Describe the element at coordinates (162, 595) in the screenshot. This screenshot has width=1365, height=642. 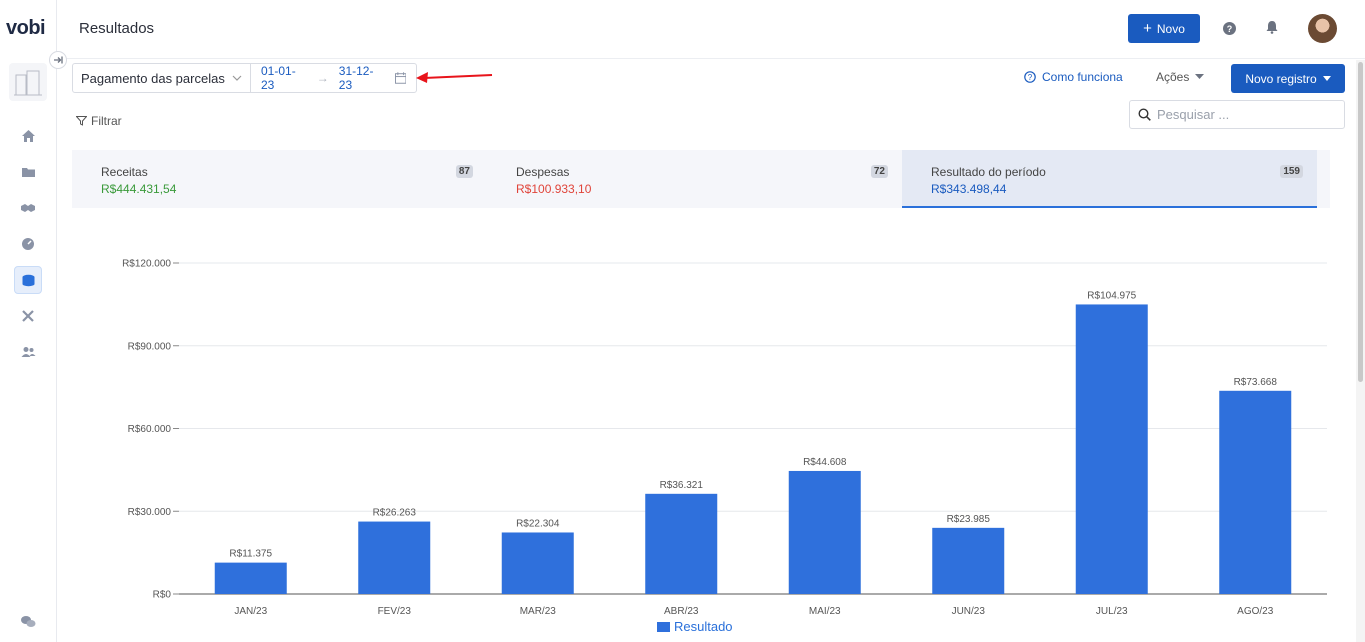
I see `y-tick-label: R$0` at that location.